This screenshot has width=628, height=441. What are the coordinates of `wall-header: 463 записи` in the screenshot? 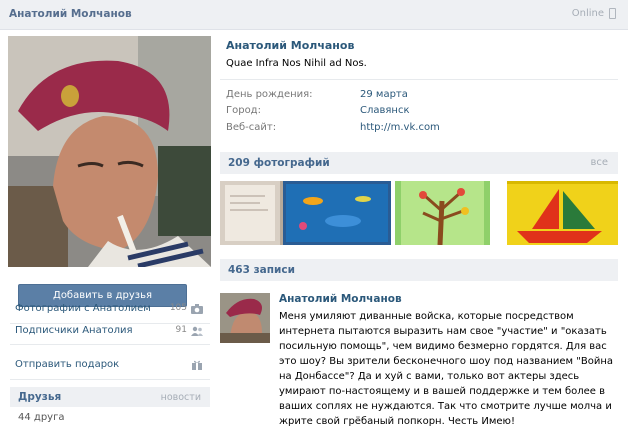 It's located at (419, 270).